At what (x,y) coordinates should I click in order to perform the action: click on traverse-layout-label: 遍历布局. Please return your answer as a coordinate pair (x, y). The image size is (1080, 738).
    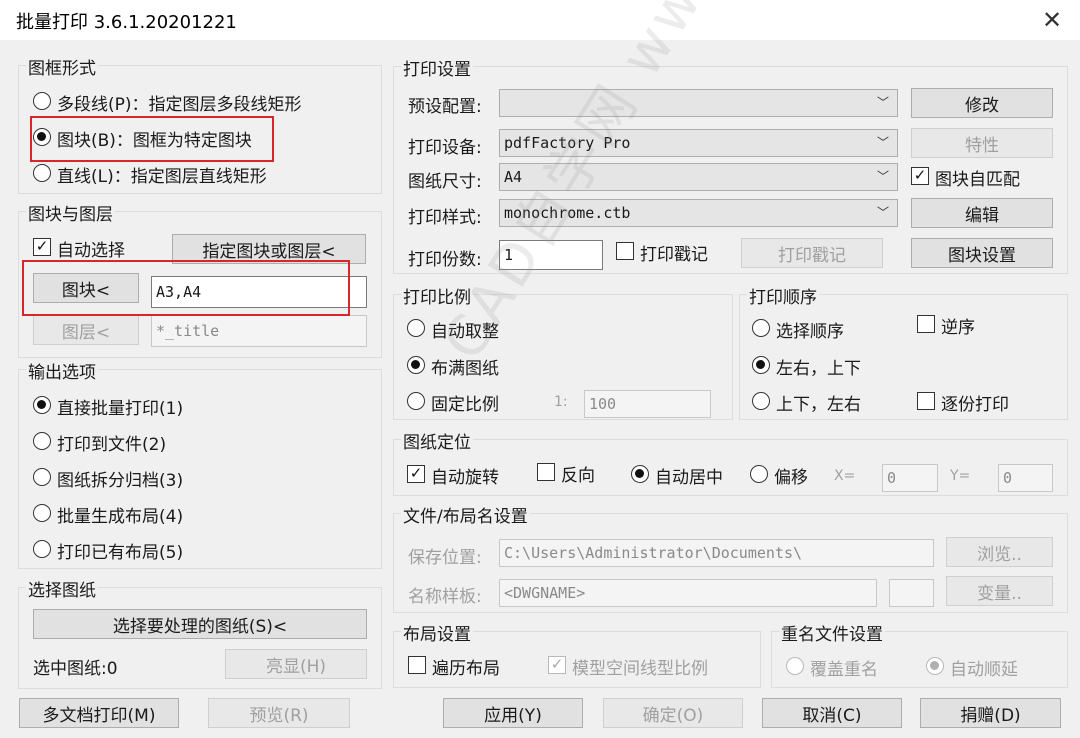
    Looking at the image, I should click on (466, 669).